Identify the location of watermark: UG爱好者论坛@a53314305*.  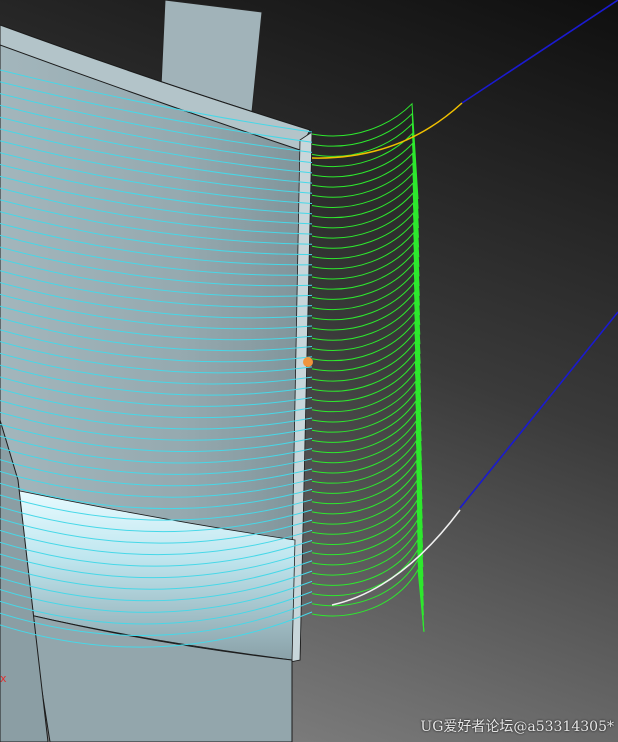
(517, 727).